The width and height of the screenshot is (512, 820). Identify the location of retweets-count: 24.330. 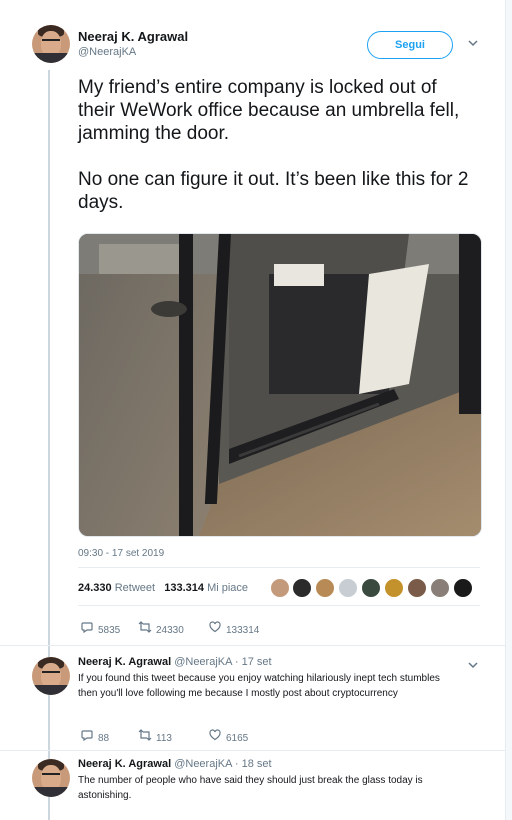
(95, 588).